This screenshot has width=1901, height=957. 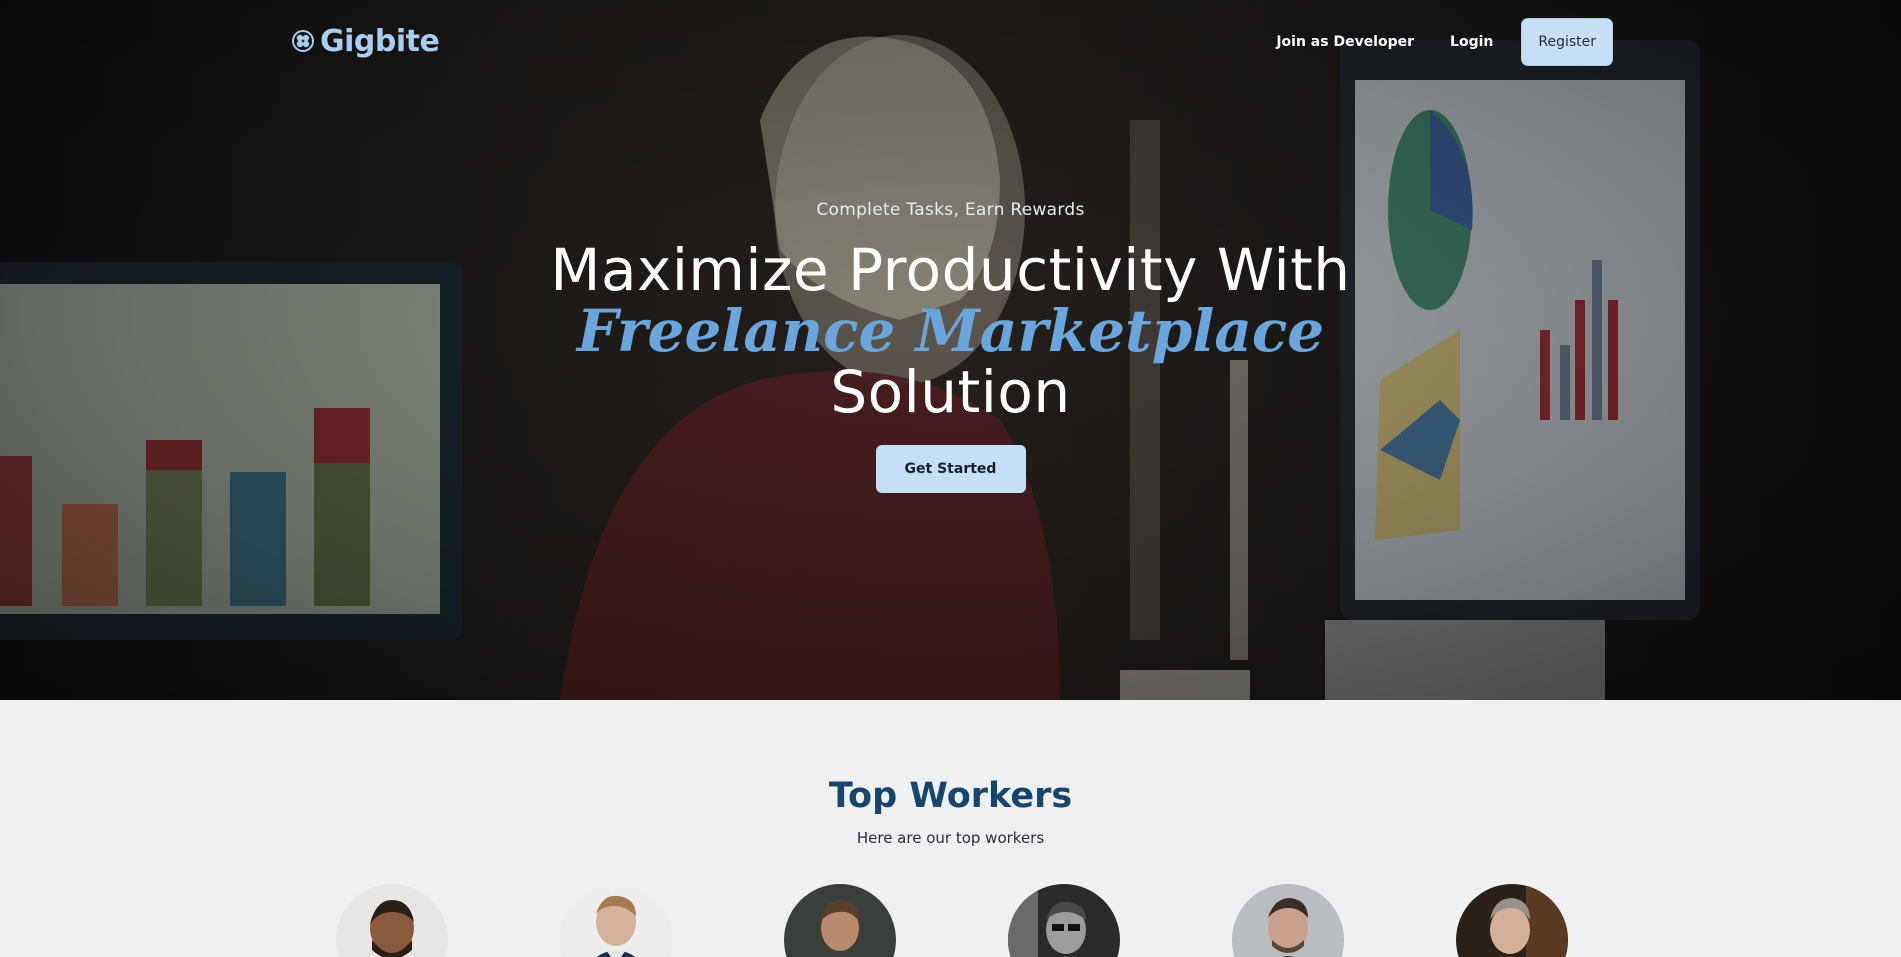 I want to click on nav-login-link: Login, so click(x=1471, y=42).